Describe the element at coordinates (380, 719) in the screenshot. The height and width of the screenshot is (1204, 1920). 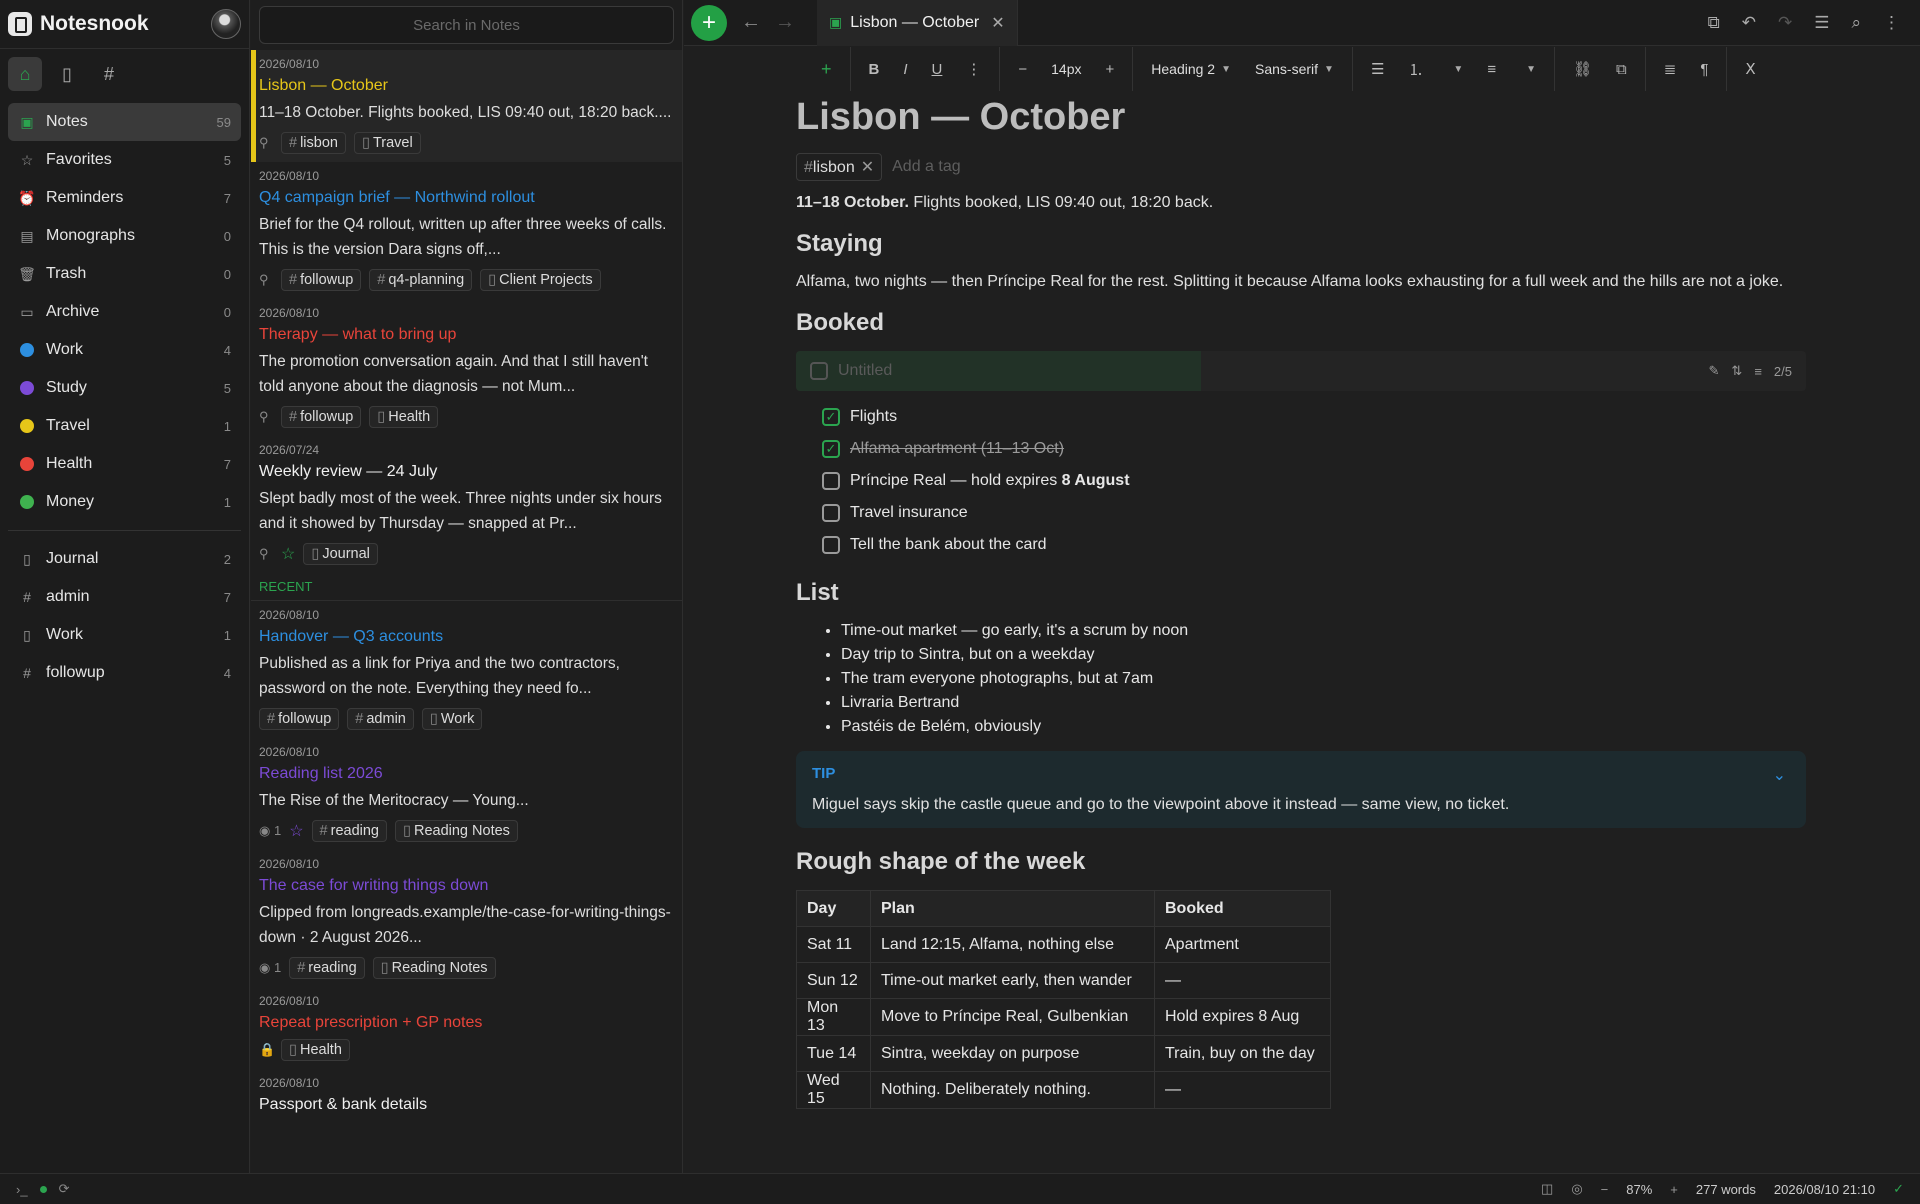
I see `tag-chip: # admin` at that location.